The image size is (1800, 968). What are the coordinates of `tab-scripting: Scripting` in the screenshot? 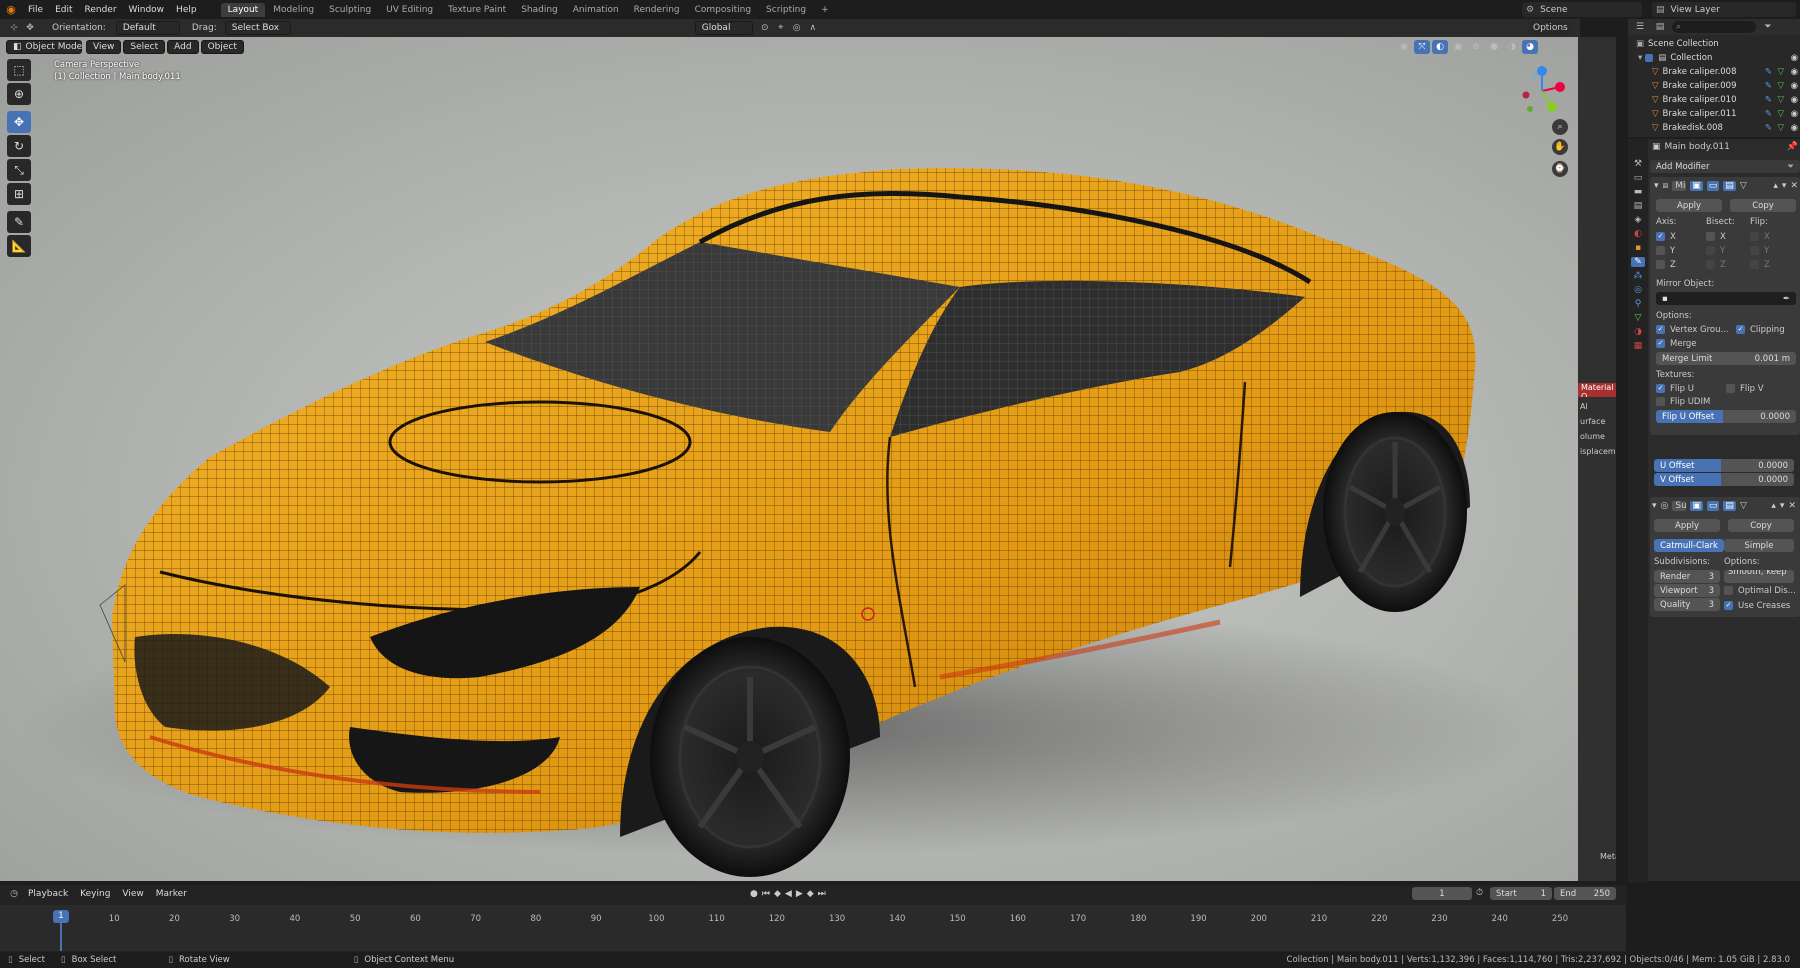 It's located at (786, 10).